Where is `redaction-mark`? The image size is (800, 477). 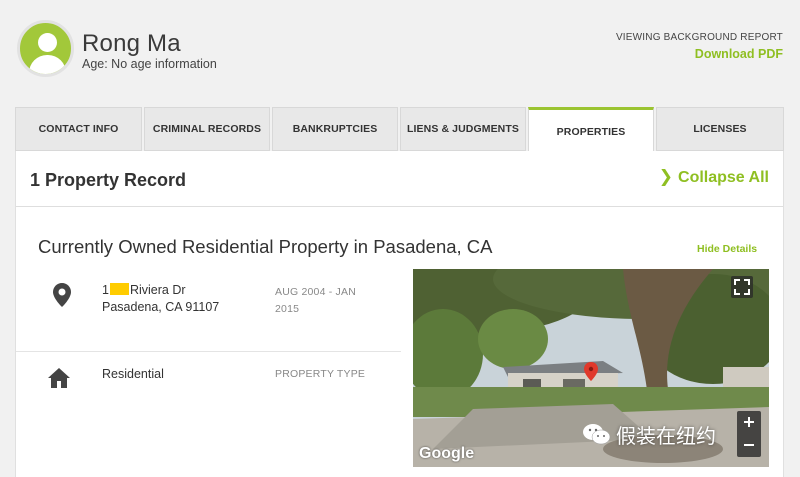 redaction-mark is located at coordinates (119, 289).